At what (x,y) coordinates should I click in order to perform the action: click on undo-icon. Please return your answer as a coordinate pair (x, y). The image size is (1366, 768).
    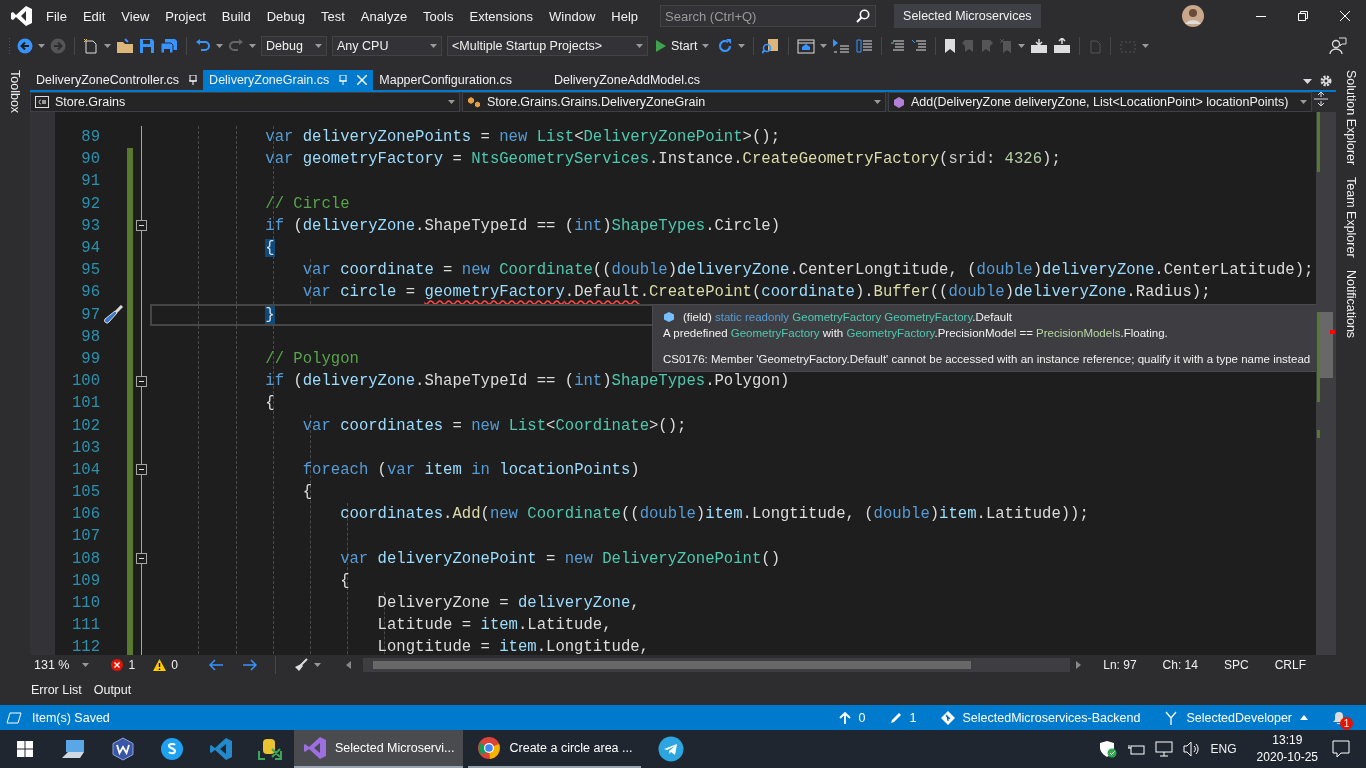
    Looking at the image, I should click on (203, 46).